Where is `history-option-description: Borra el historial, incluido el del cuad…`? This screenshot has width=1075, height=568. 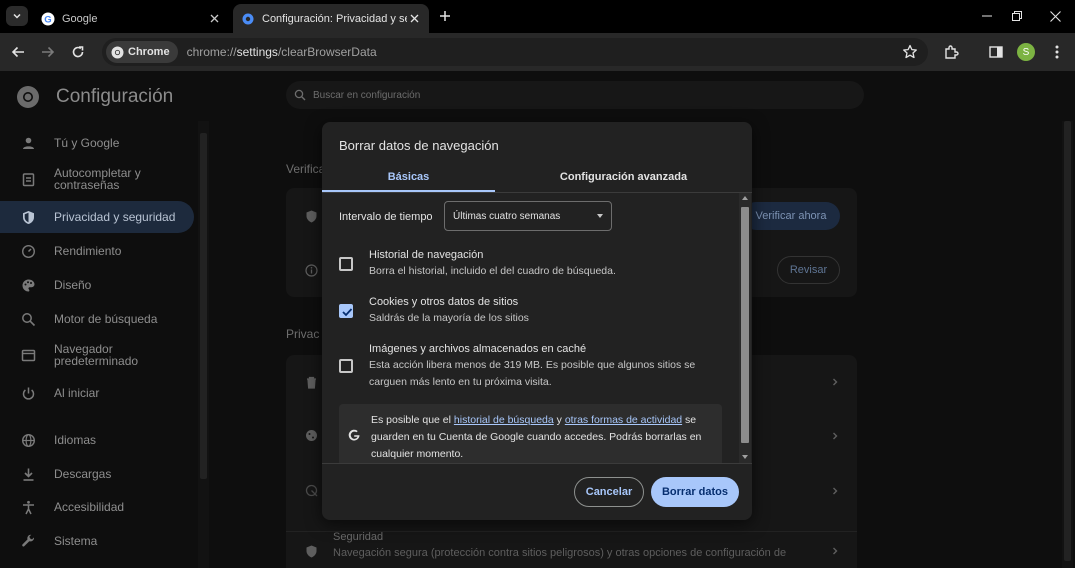
history-option-description: Borra el historial, incluido el del cuad… is located at coordinates (492, 271).